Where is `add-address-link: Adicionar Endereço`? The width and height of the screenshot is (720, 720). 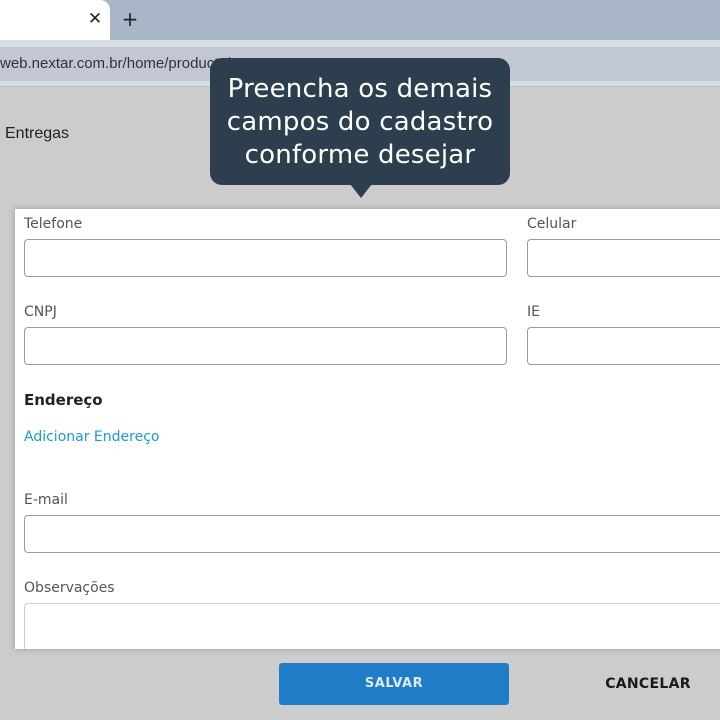
add-address-link: Adicionar Endereço is located at coordinates (91, 437).